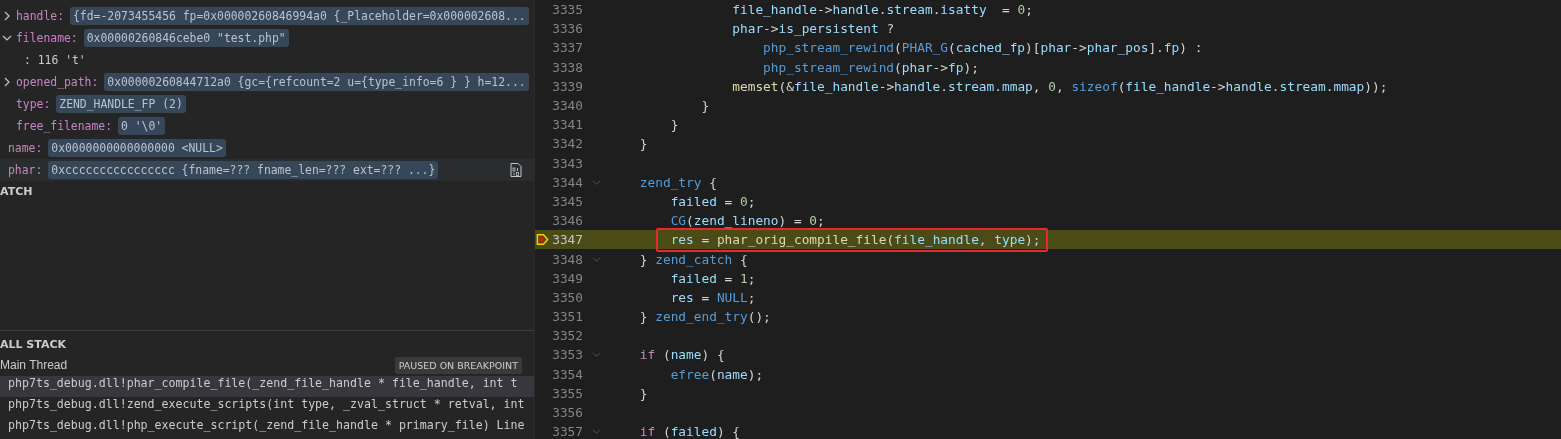 Image resolution: width=1561 pixels, height=439 pixels. I want to click on thread-name: Main Thread, so click(34, 365).